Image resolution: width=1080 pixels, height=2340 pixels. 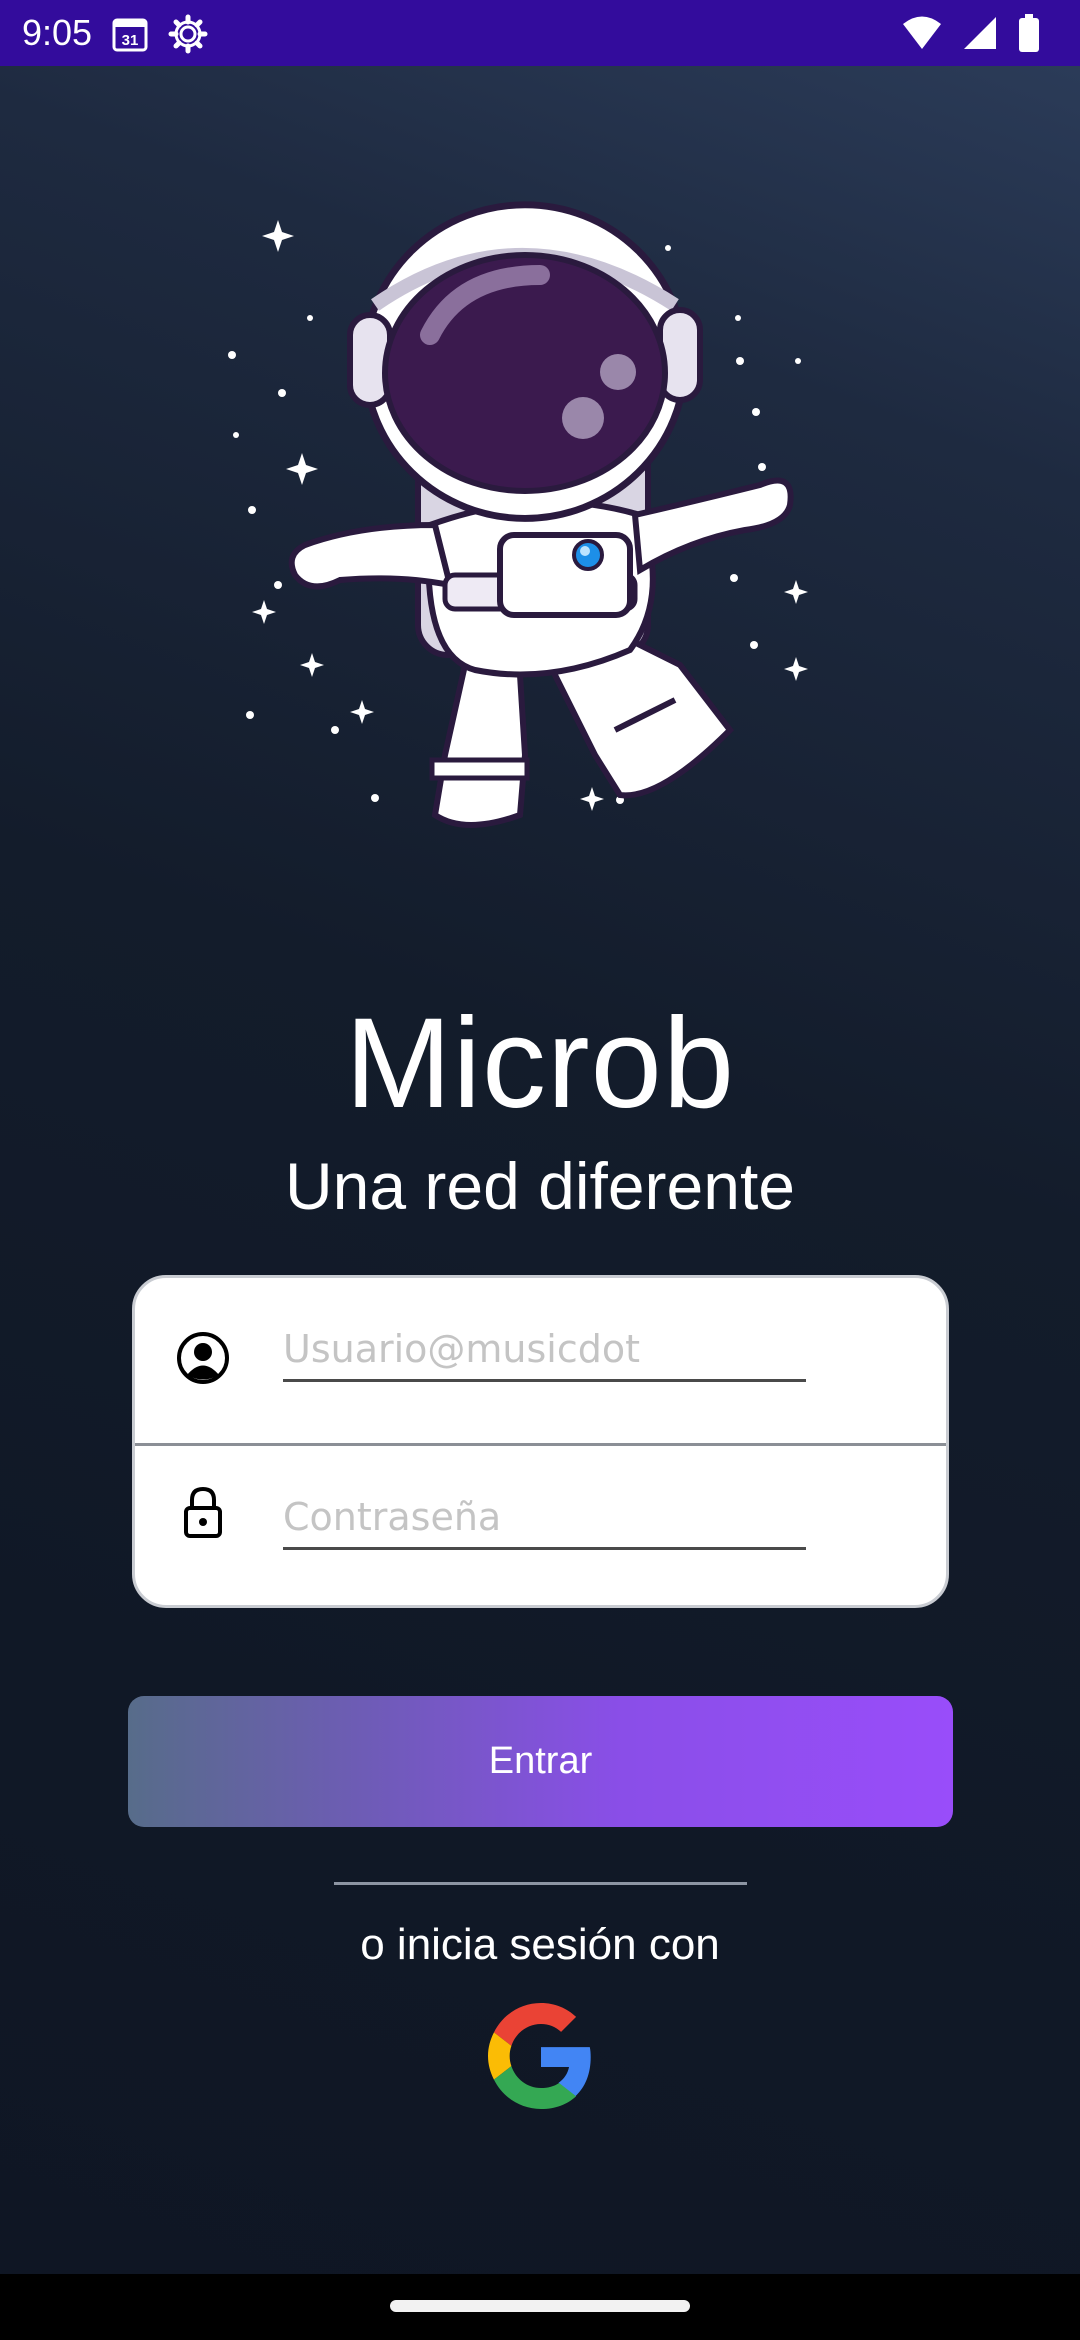 I want to click on google-icon, so click(x=541, y=2057).